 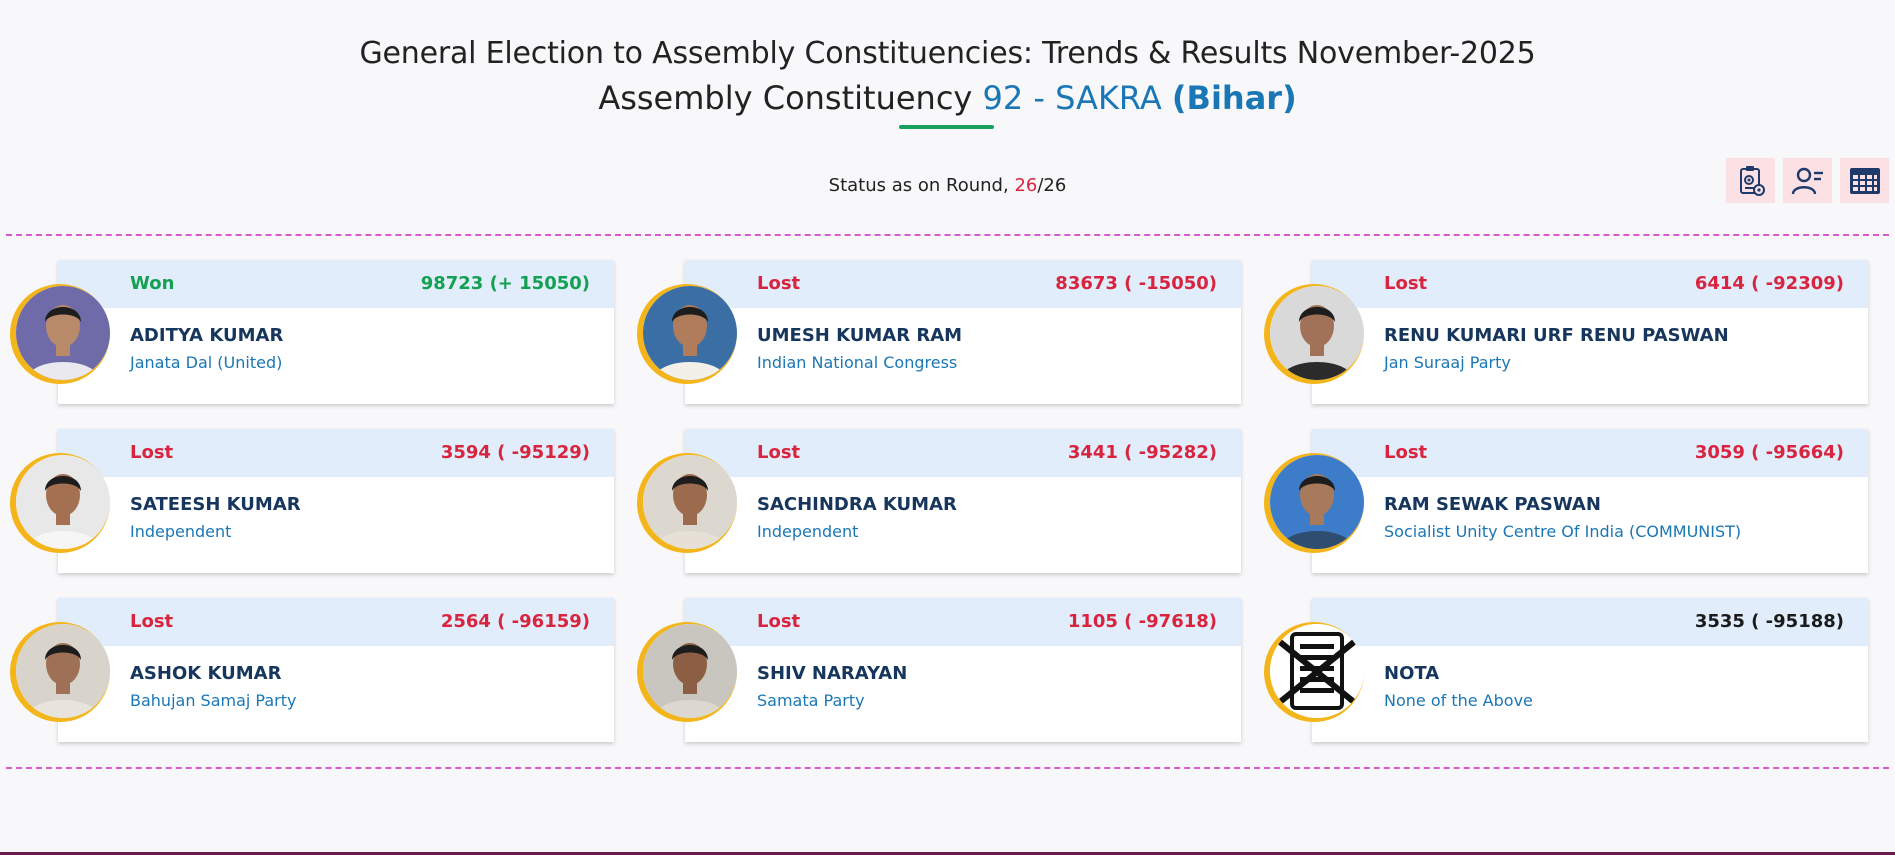 I want to click on candidate-card: 3535 ( -95188) NOTA None of the Above, so click(x=1566, y=671).